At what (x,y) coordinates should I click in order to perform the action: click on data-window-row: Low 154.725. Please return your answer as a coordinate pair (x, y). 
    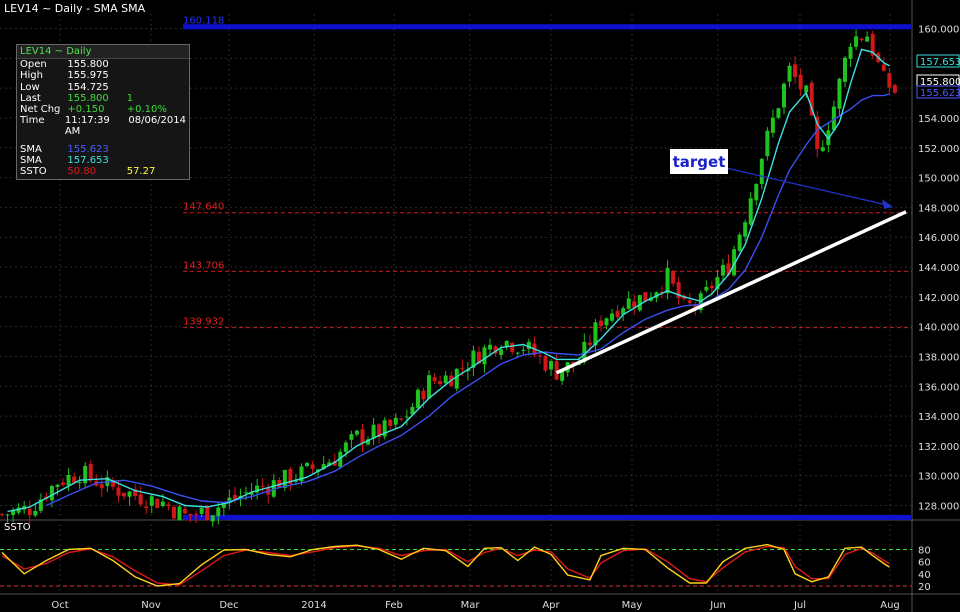
    Looking at the image, I should click on (103, 87).